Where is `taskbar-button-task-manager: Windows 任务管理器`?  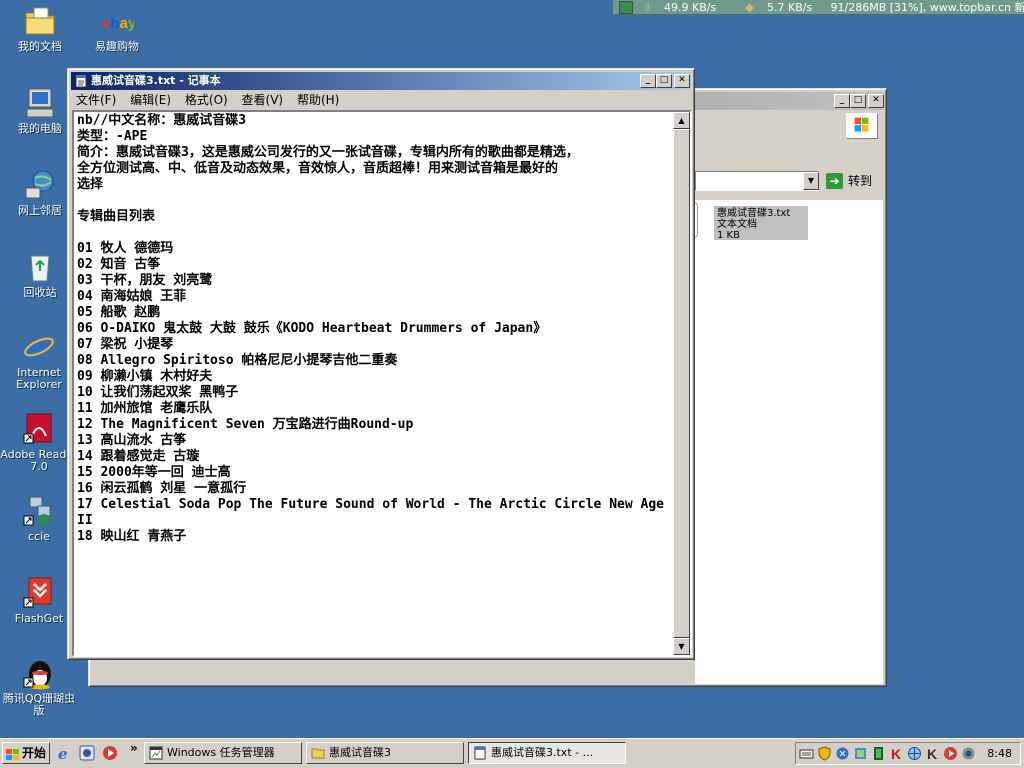 taskbar-button-task-manager: Windows 任务管理器 is located at coordinates (223, 753).